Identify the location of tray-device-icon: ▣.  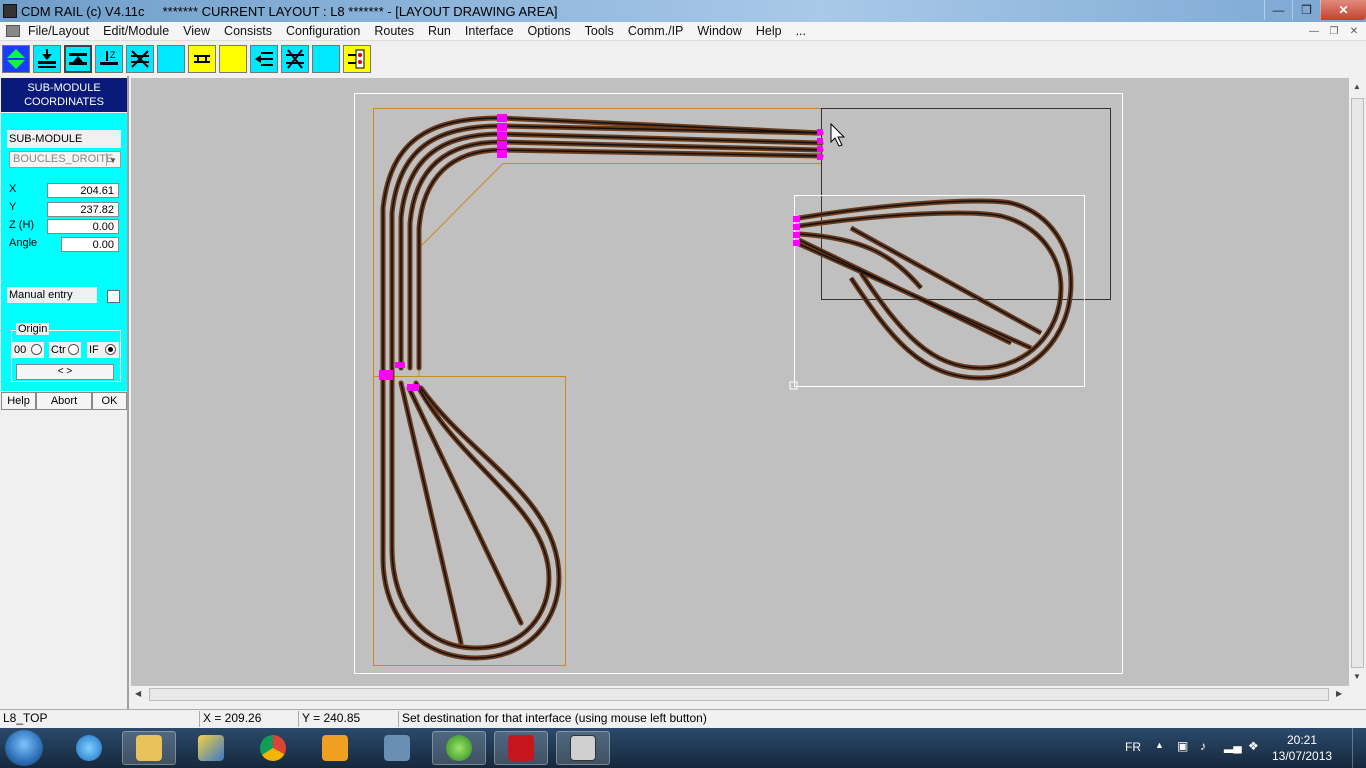
(1182, 746).